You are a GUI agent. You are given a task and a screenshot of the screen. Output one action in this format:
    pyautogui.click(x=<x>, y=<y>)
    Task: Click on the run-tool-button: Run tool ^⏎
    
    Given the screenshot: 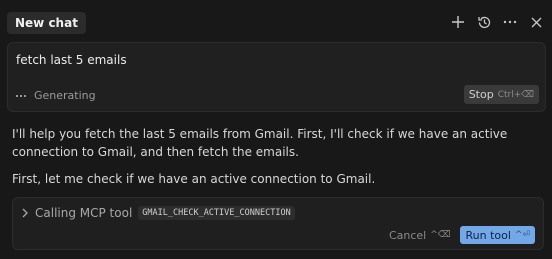 What is the action you would take?
    pyautogui.click(x=497, y=235)
    